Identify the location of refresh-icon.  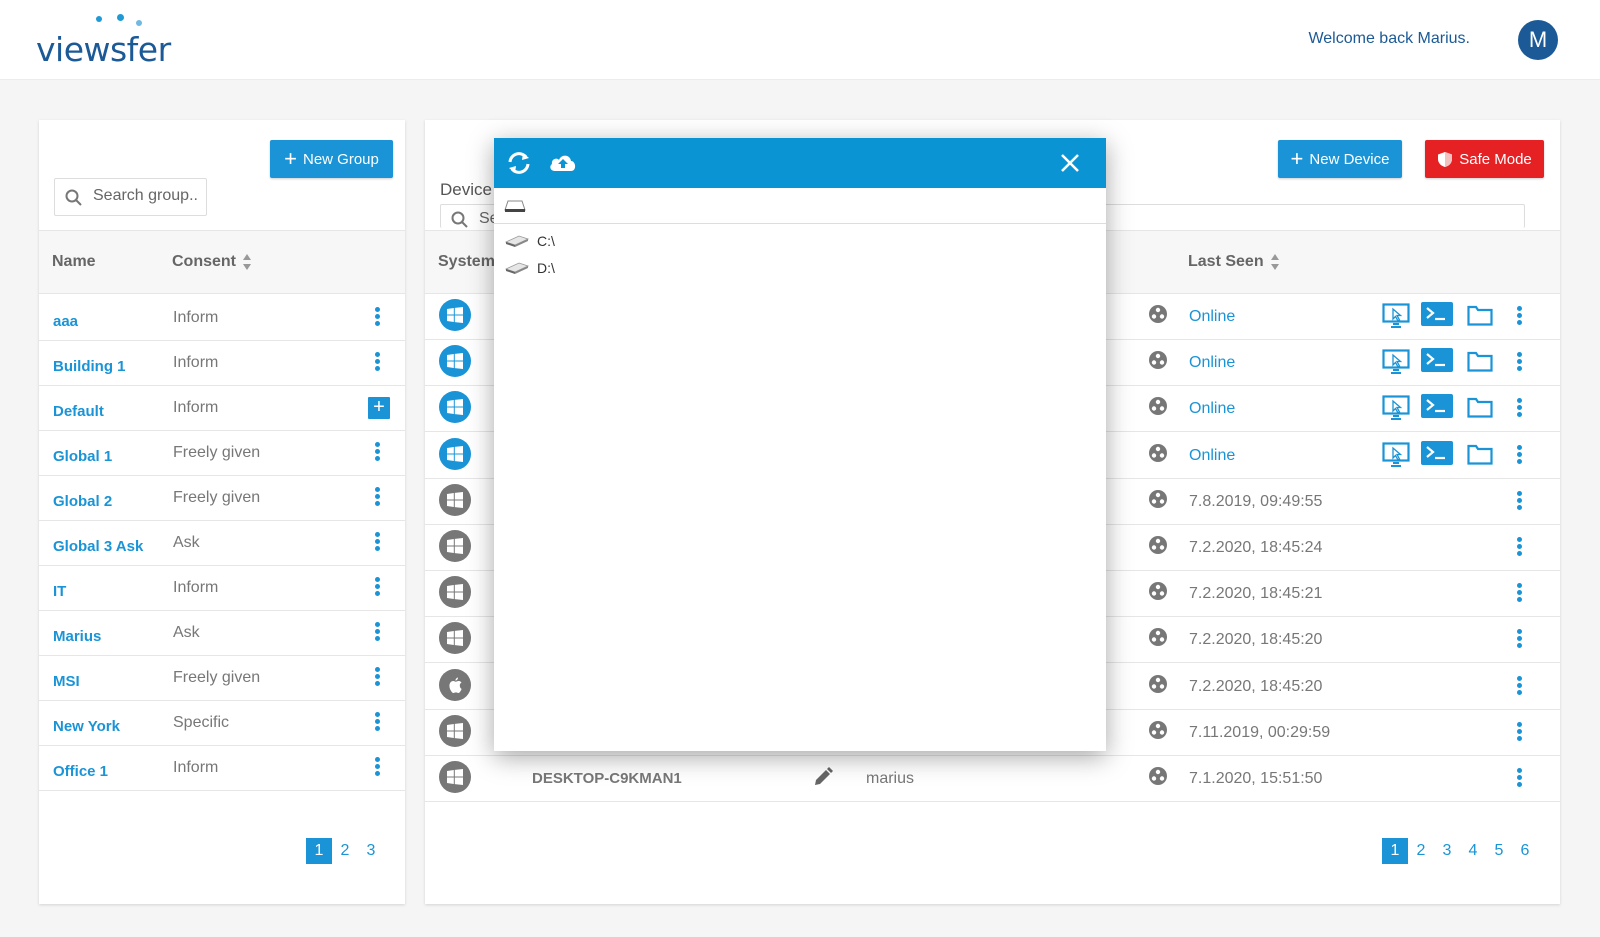
(519, 163).